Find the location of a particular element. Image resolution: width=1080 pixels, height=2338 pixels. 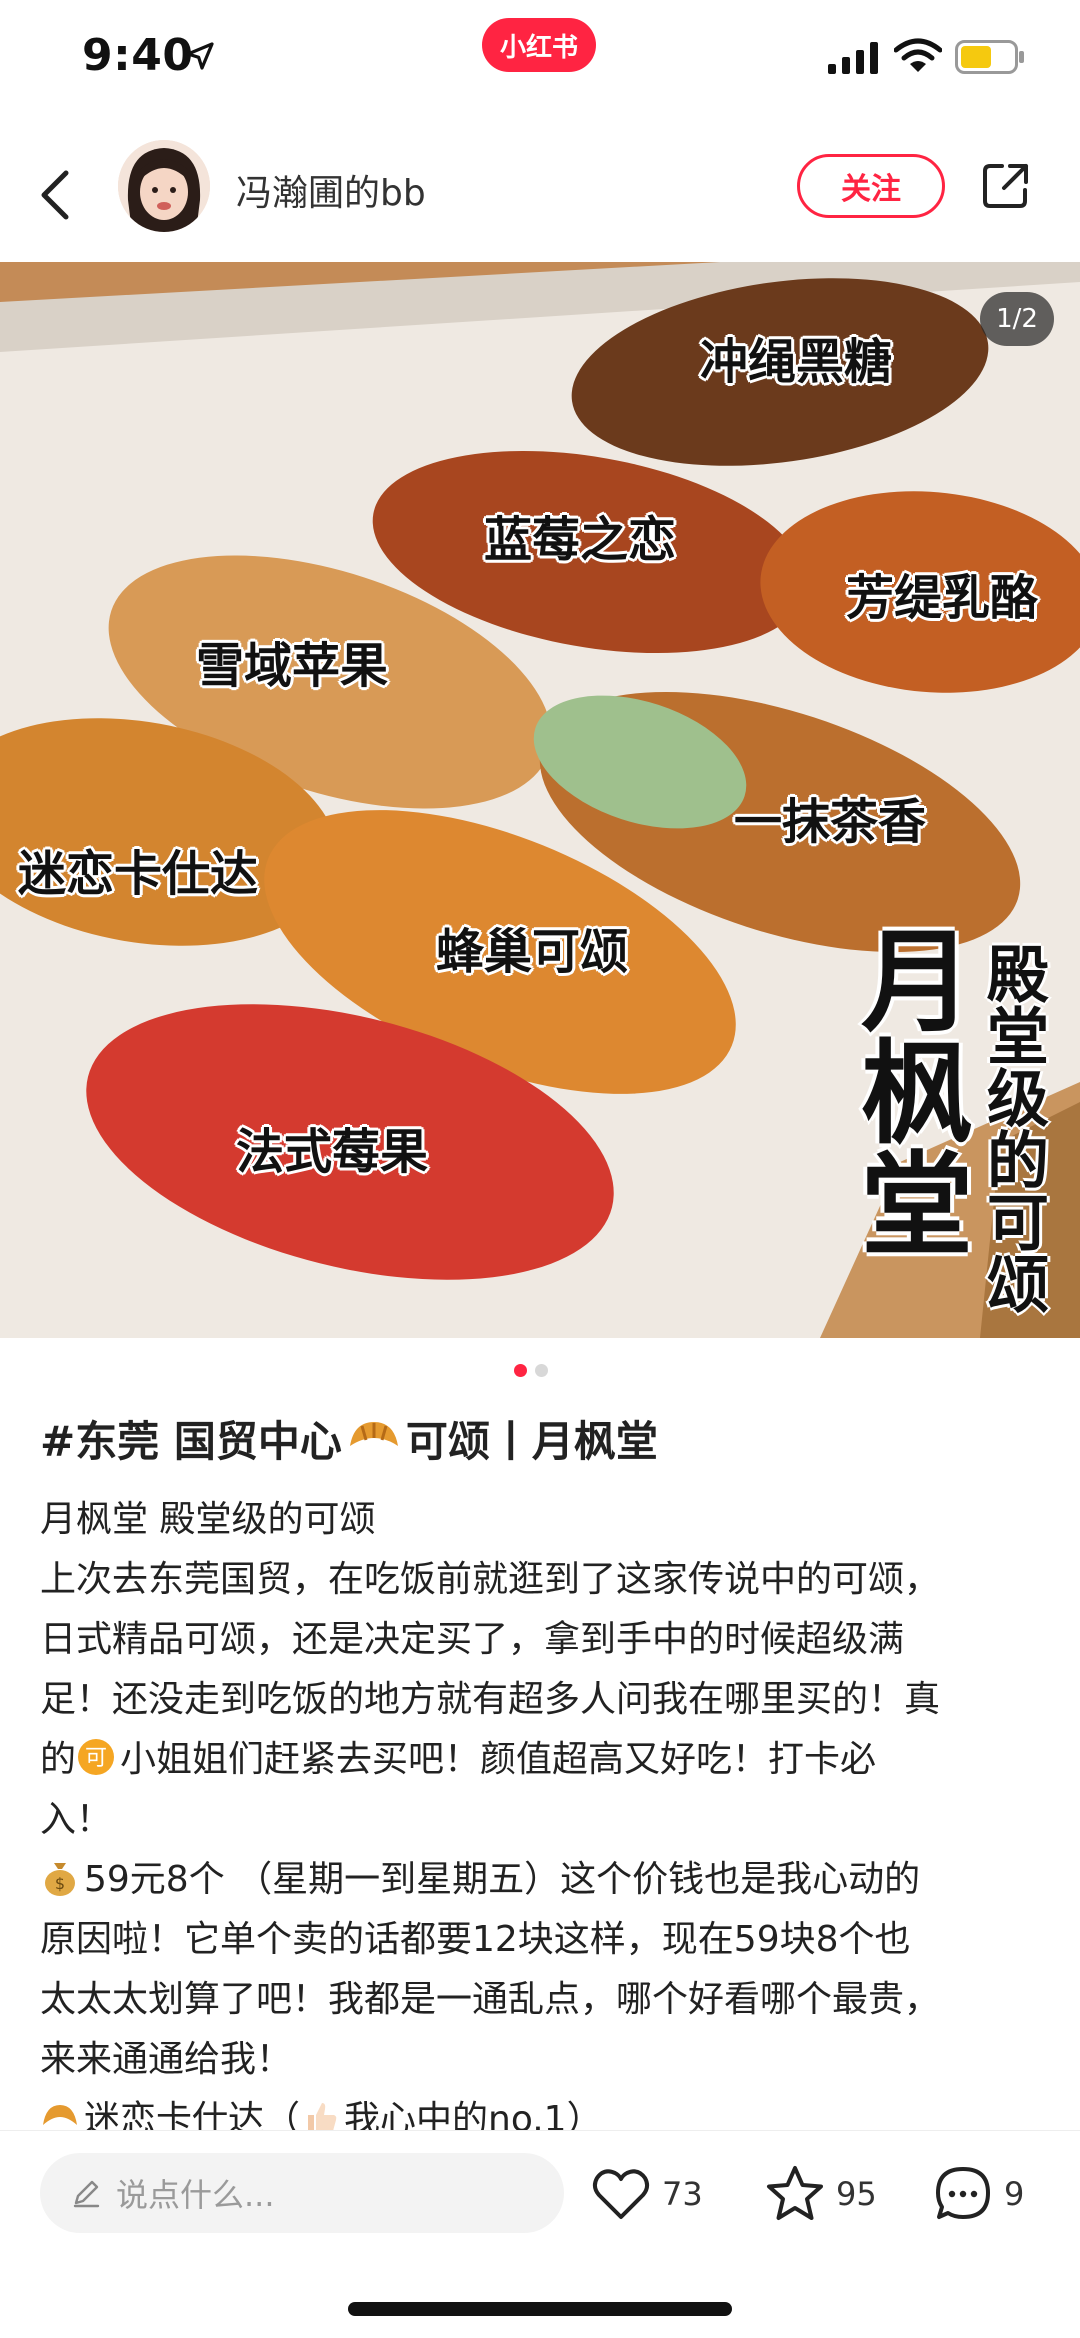

collect-button: 95 is located at coordinates (820, 2194).